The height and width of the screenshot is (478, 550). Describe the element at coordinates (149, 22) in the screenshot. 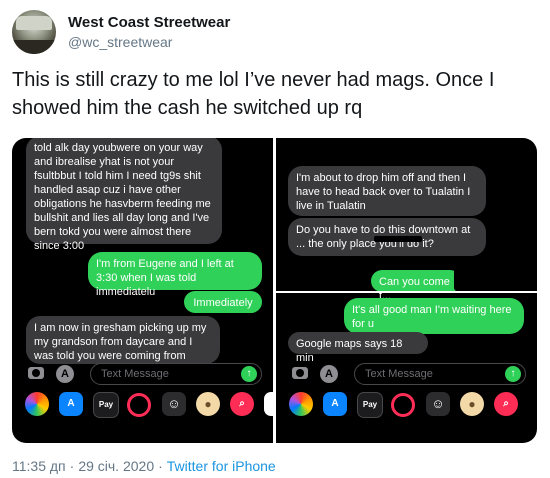

I see `author-name: West Coast Streetwear` at that location.